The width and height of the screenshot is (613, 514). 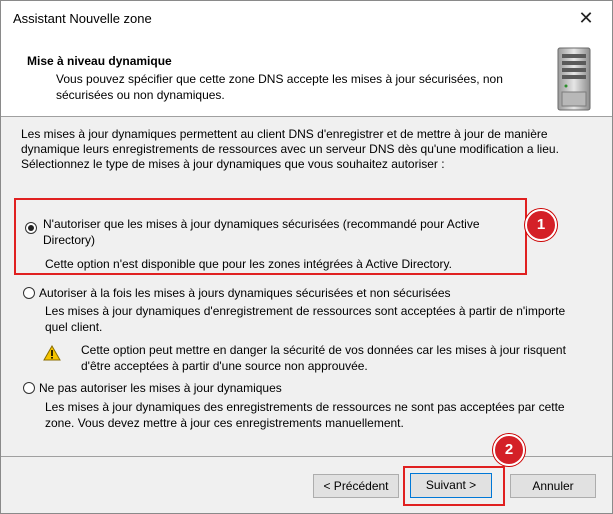 I want to click on back-button: < Précédent, so click(x=356, y=486).